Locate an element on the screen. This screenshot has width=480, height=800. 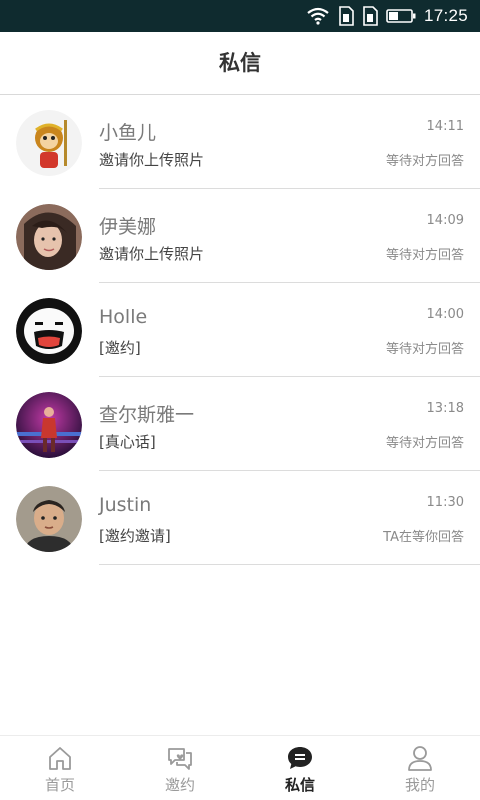
conversation-name: Holle is located at coordinates (123, 317).